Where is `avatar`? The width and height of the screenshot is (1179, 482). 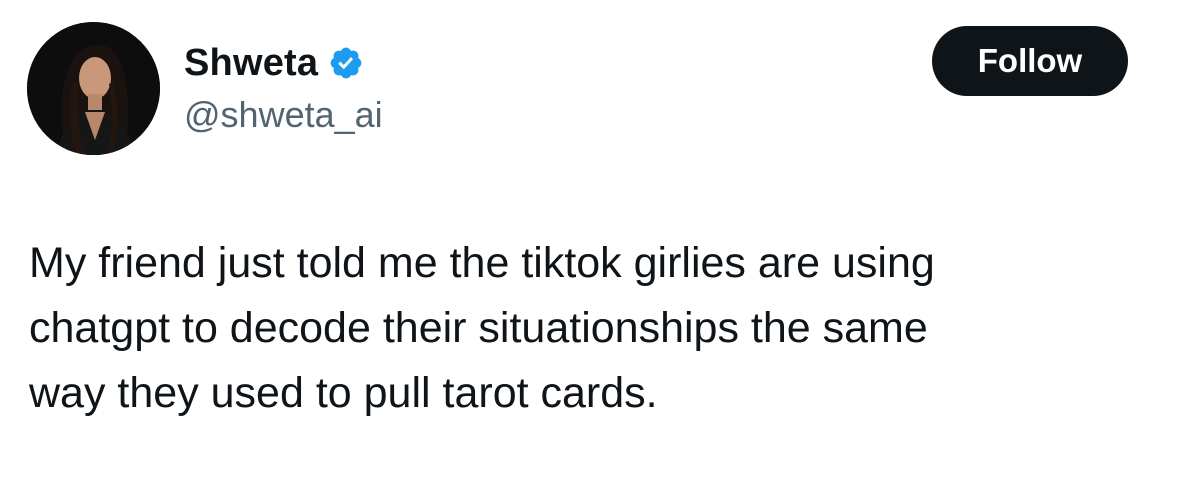
avatar is located at coordinates (93, 88).